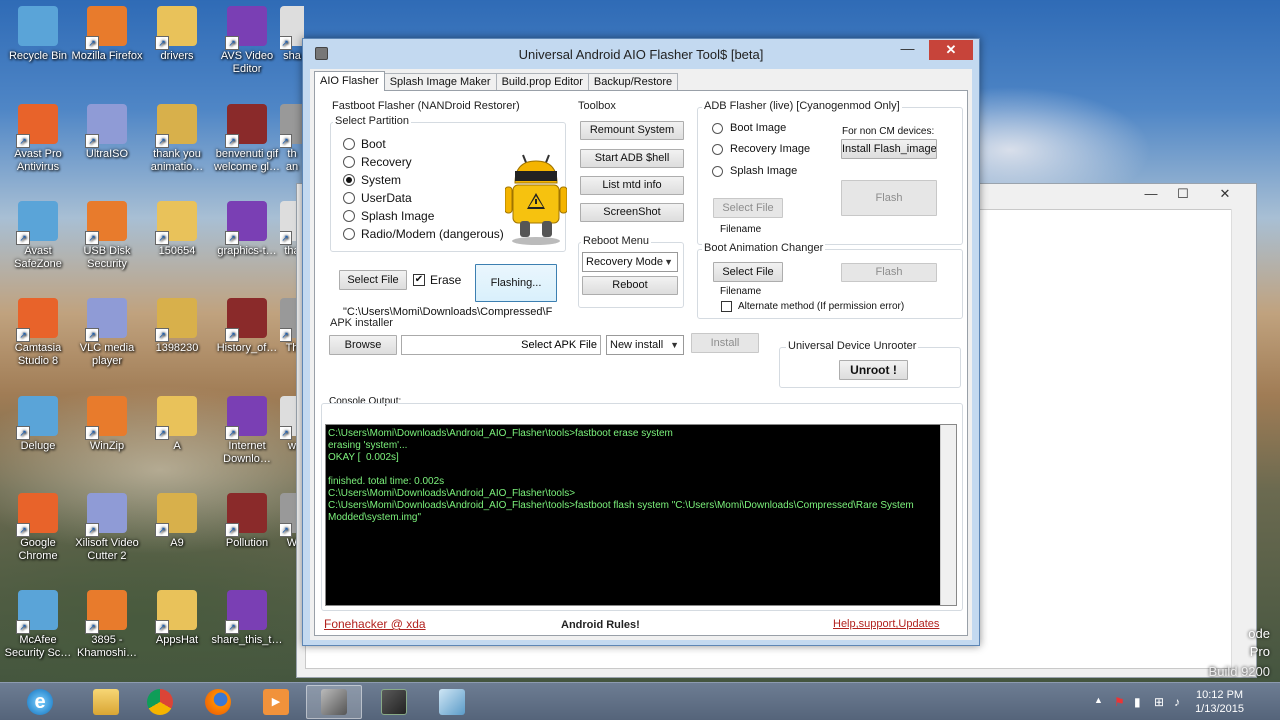 This screenshot has height=720, width=1280. What do you see at coordinates (38, 528) in the screenshot?
I see `desktop-icon: Google Chrome` at bounding box center [38, 528].